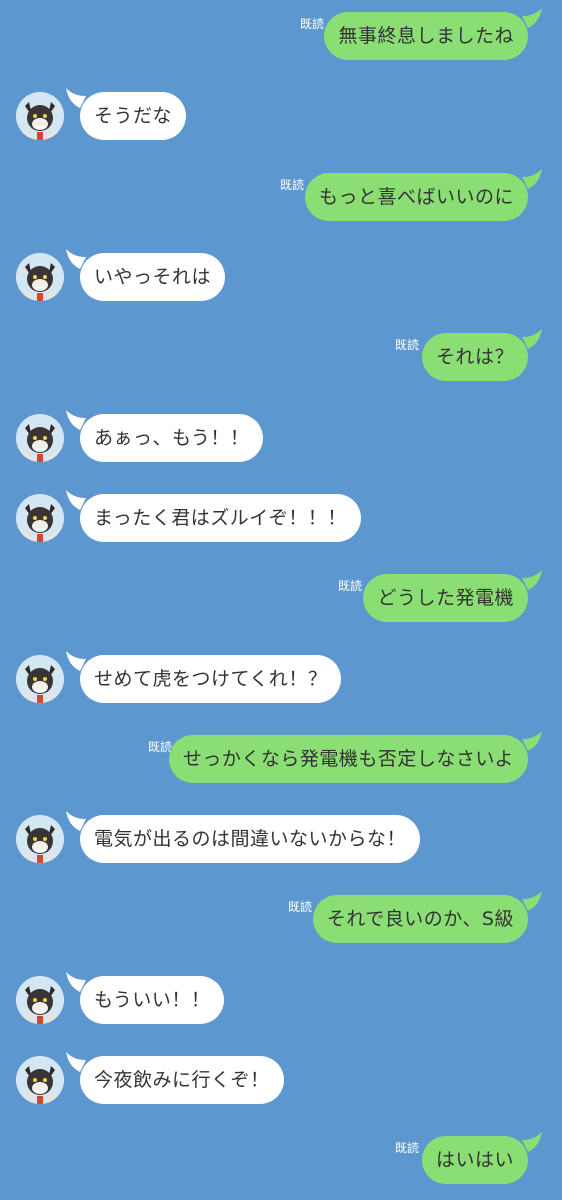 Image resolution: width=562 pixels, height=1200 pixels. Describe the element at coordinates (445, 598) in the screenshot. I see `message-bubble-outgoing: どうした発電機` at that location.